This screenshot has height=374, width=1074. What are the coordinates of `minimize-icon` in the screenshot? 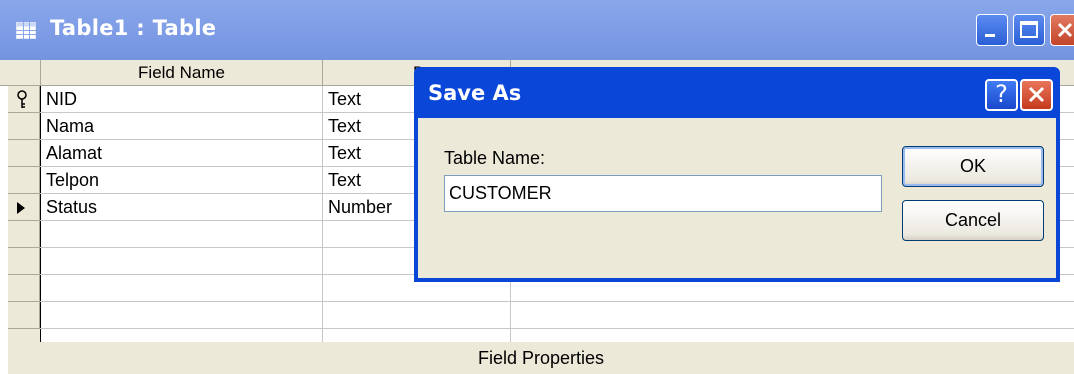 It's located at (990, 35).